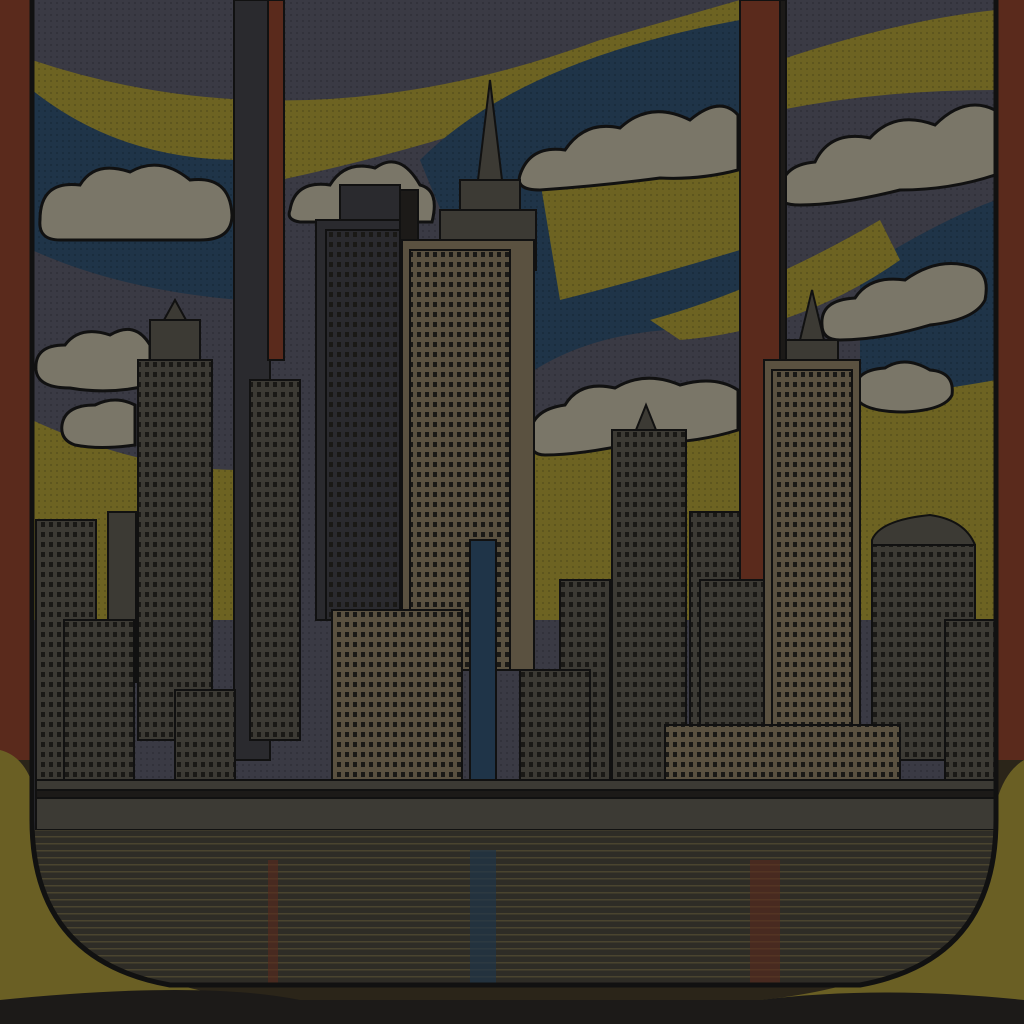 The height and width of the screenshot is (1024, 1024). I want to click on right-frame-red, so click(1010, 380).